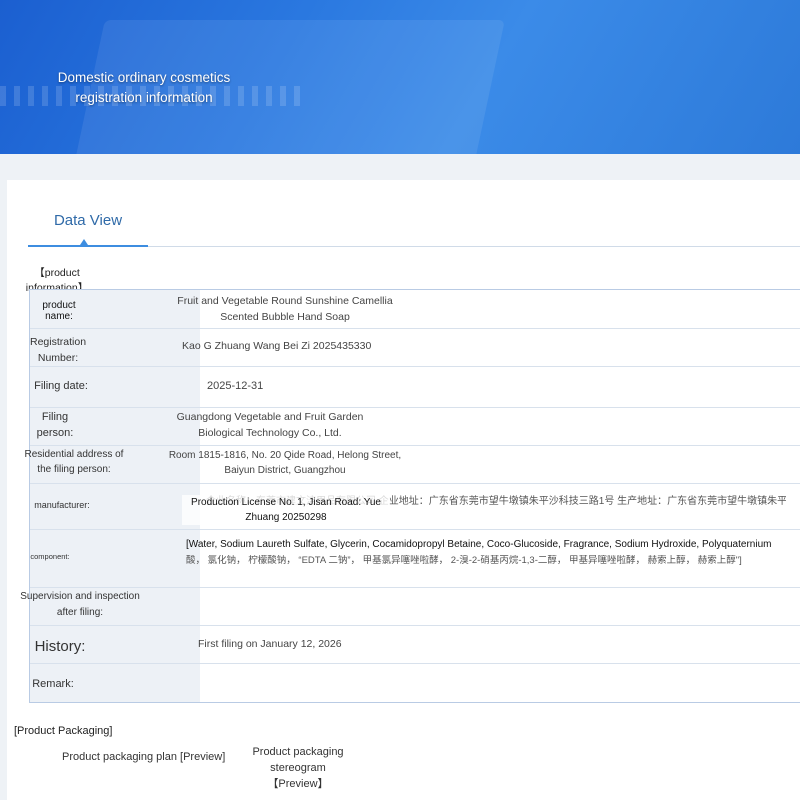 The image size is (800, 800). I want to click on table-row-remark: Remark:, so click(415, 683).